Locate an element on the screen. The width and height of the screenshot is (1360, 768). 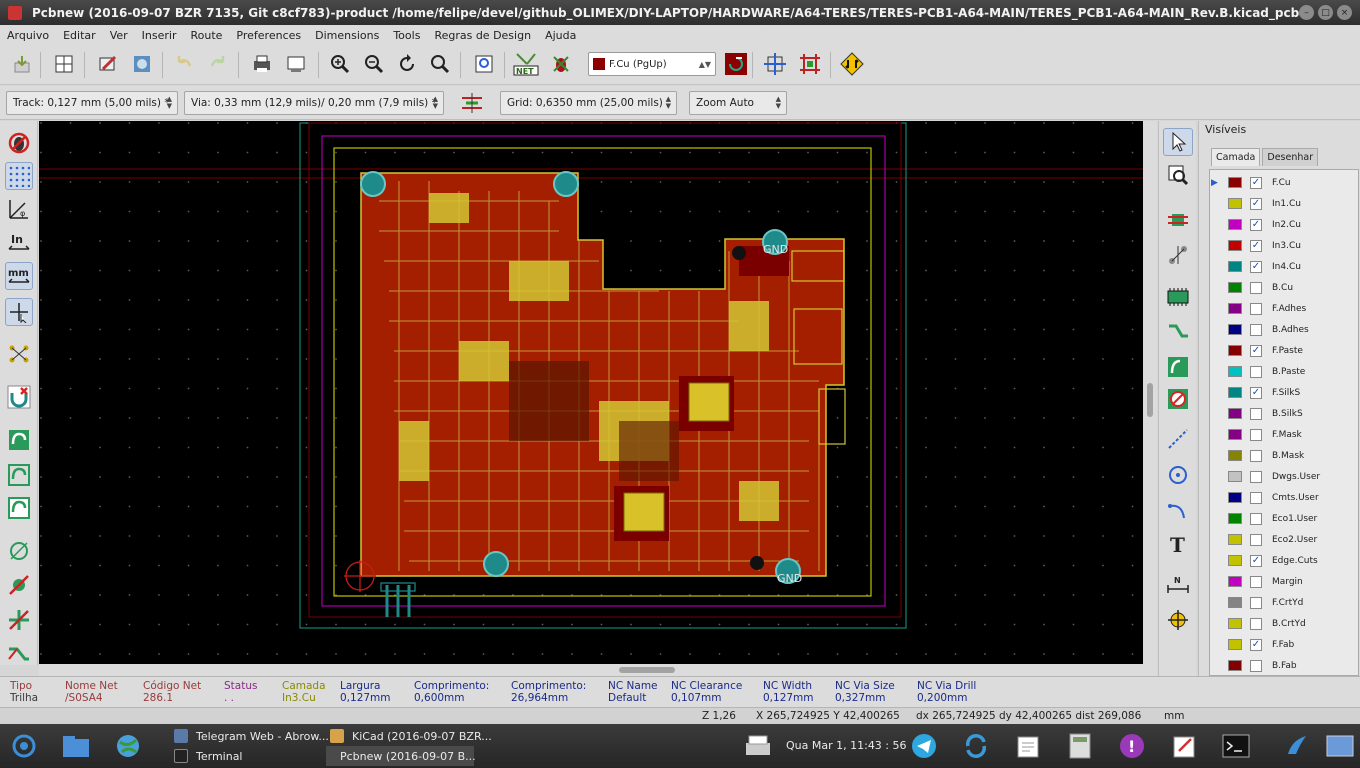
highlight-net-icon is located at coordinates (1178, 175).